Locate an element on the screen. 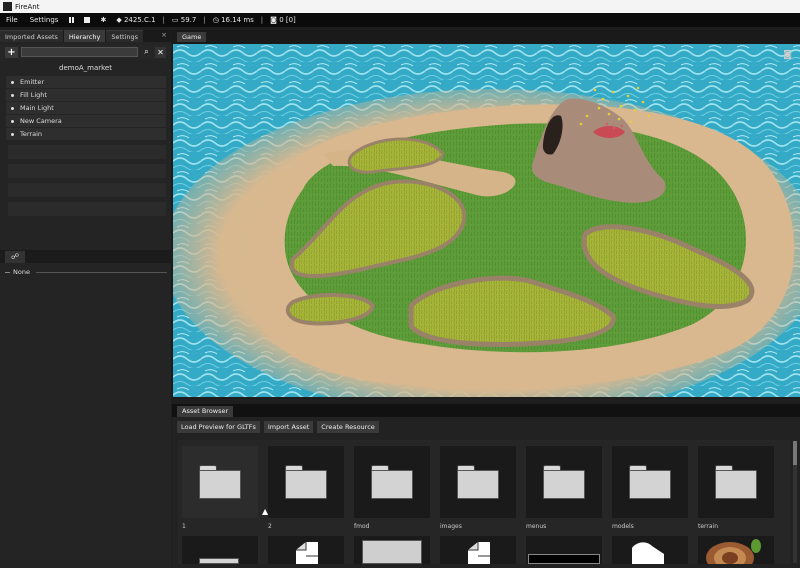 The height and width of the screenshot is (568, 800). import-asset-button: Import Asset is located at coordinates (288, 427).